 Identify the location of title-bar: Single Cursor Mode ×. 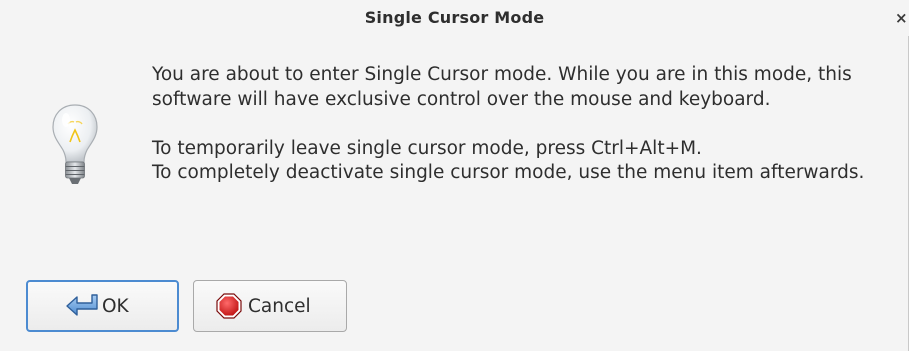
(454, 18).